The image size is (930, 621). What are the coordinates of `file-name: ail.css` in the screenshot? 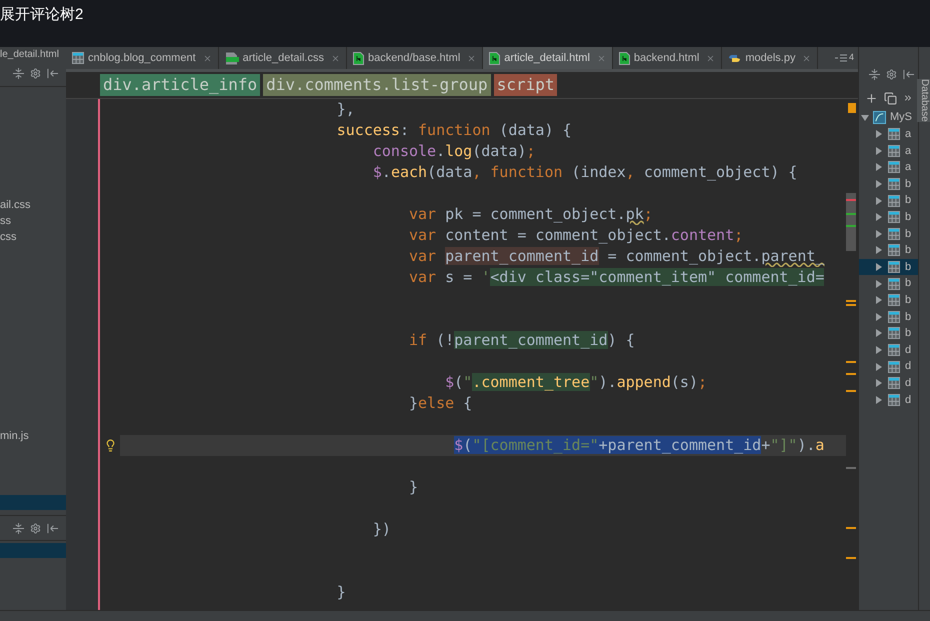 It's located at (15, 205).